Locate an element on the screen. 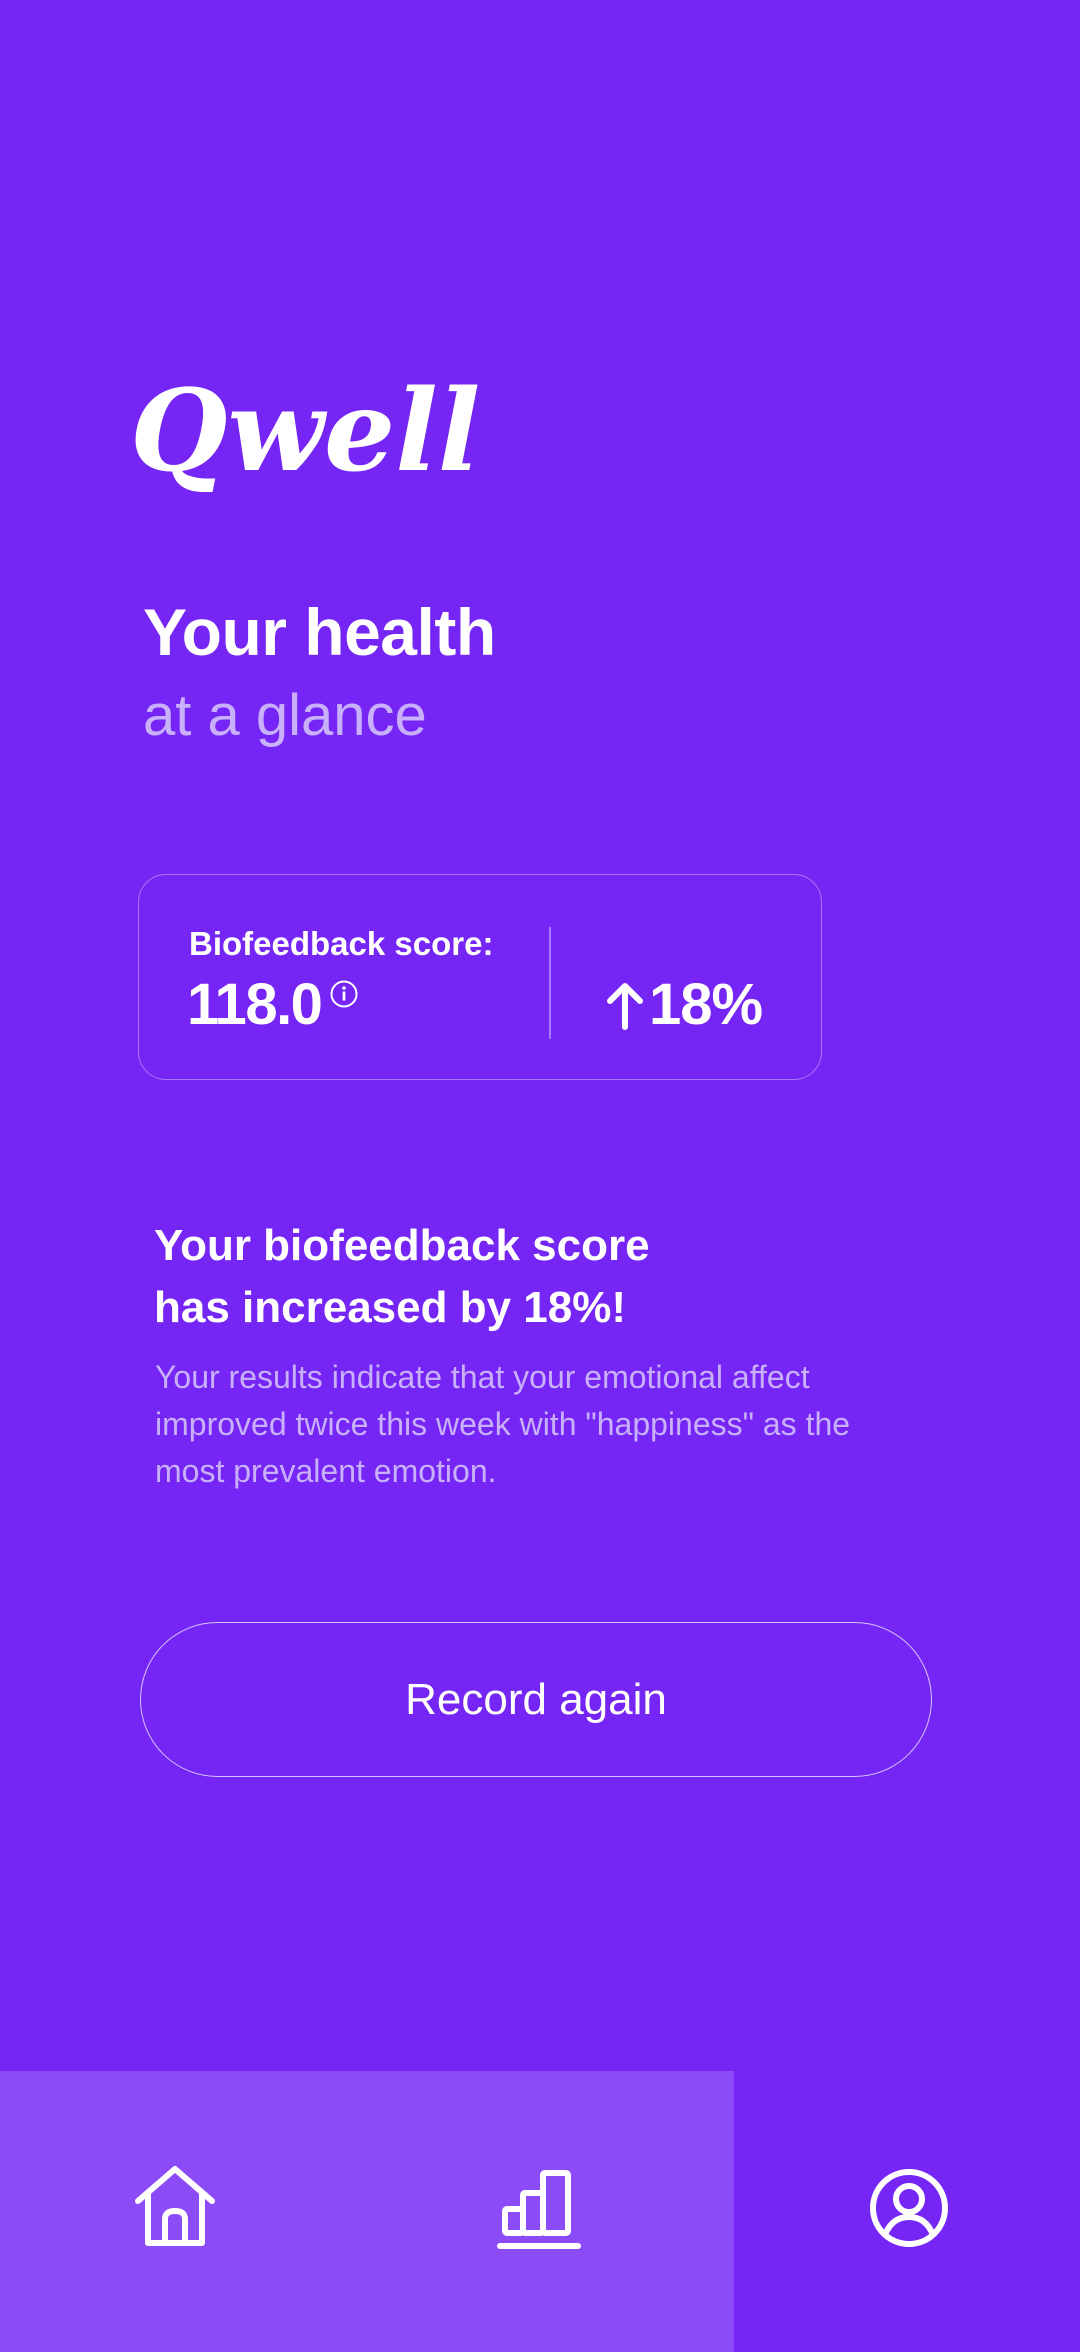  score-label: Biofeedback score: is located at coordinates (341, 943).